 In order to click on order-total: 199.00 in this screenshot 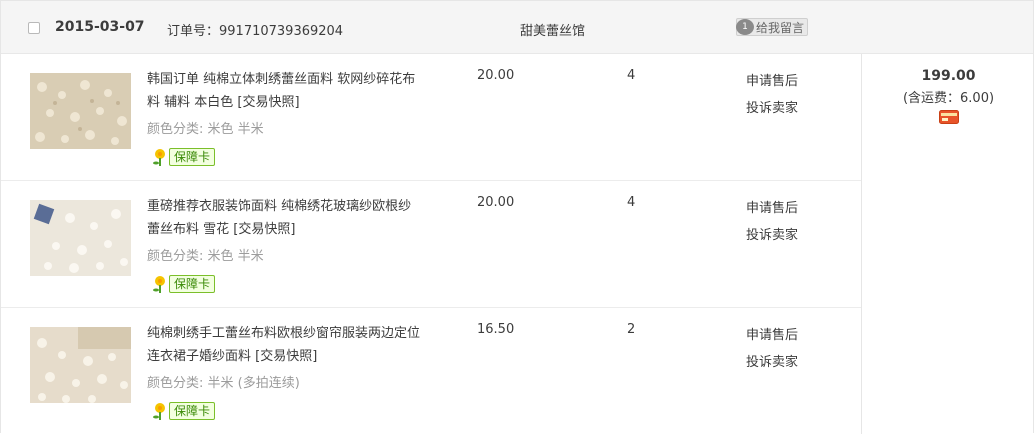, I will do `click(948, 76)`.